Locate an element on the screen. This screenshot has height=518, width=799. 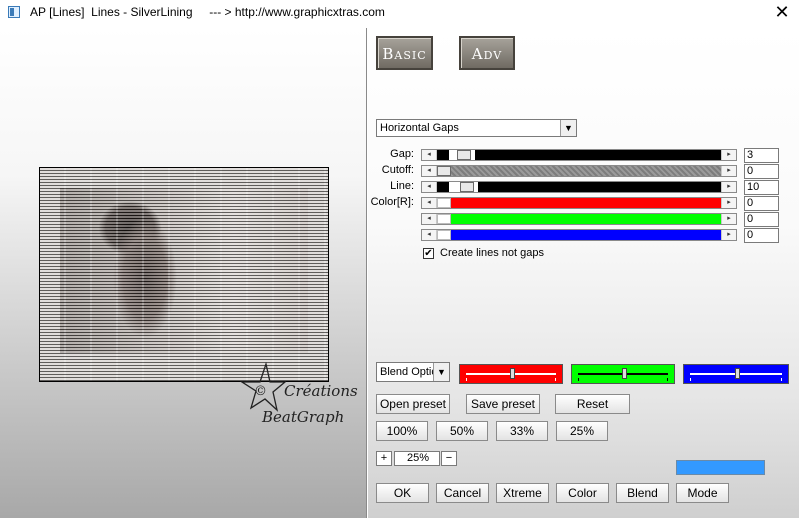
zoom-plus-button: + is located at coordinates (384, 458).